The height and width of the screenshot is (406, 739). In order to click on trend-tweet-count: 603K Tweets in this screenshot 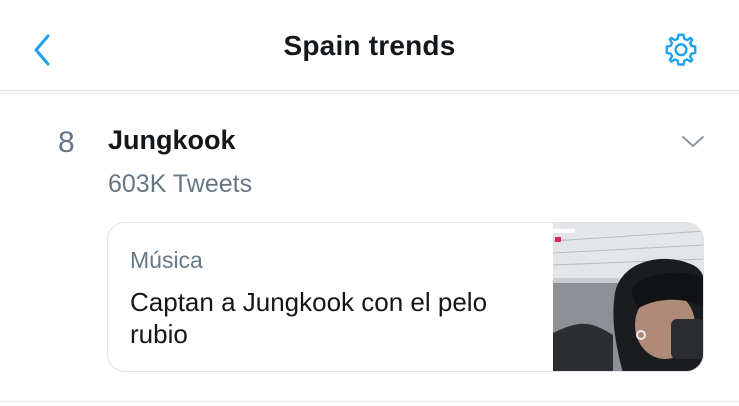, I will do `click(180, 184)`.